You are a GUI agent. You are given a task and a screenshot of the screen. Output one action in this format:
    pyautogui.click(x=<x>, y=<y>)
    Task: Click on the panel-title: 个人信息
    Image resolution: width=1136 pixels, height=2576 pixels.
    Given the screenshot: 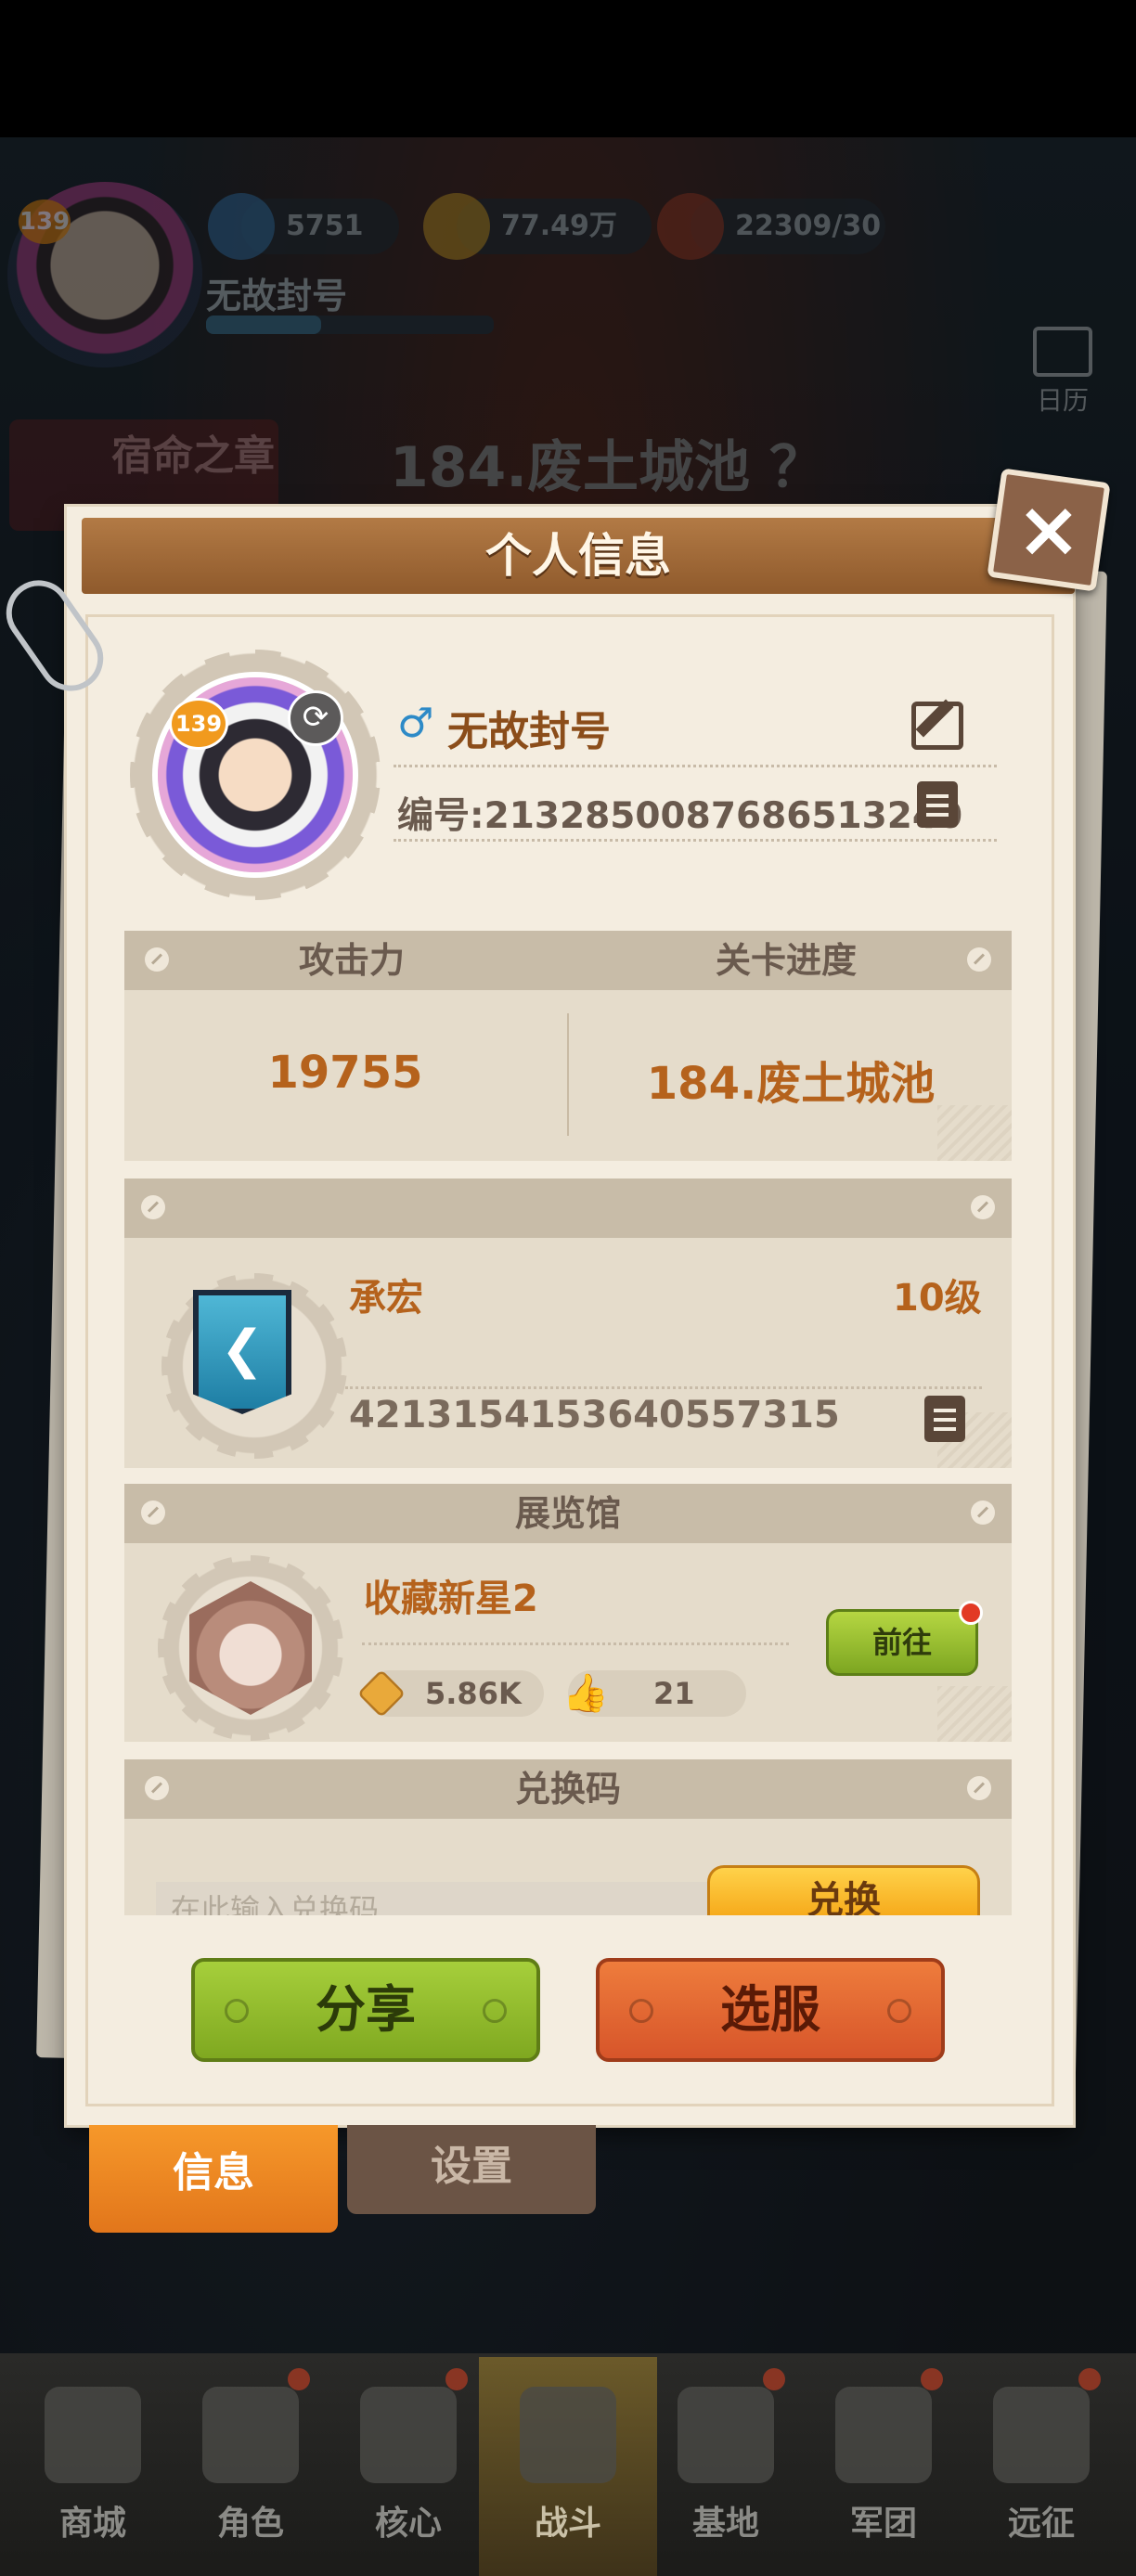 What is the action you would take?
    pyautogui.click(x=578, y=556)
    